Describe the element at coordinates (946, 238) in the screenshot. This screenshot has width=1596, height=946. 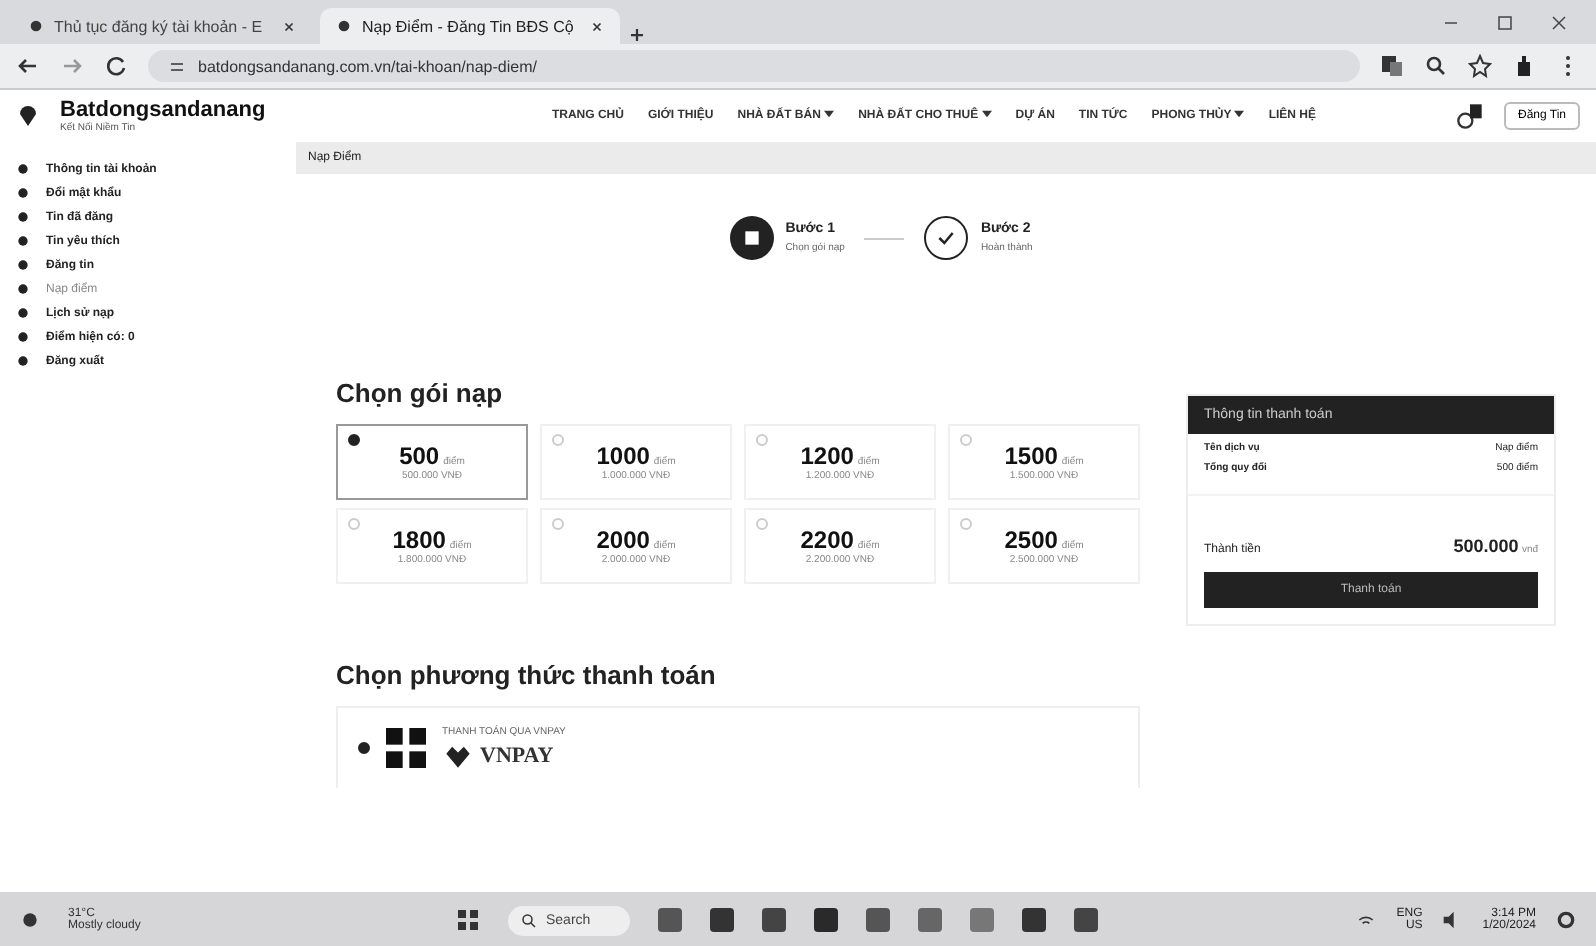
I see `check-icon` at that location.